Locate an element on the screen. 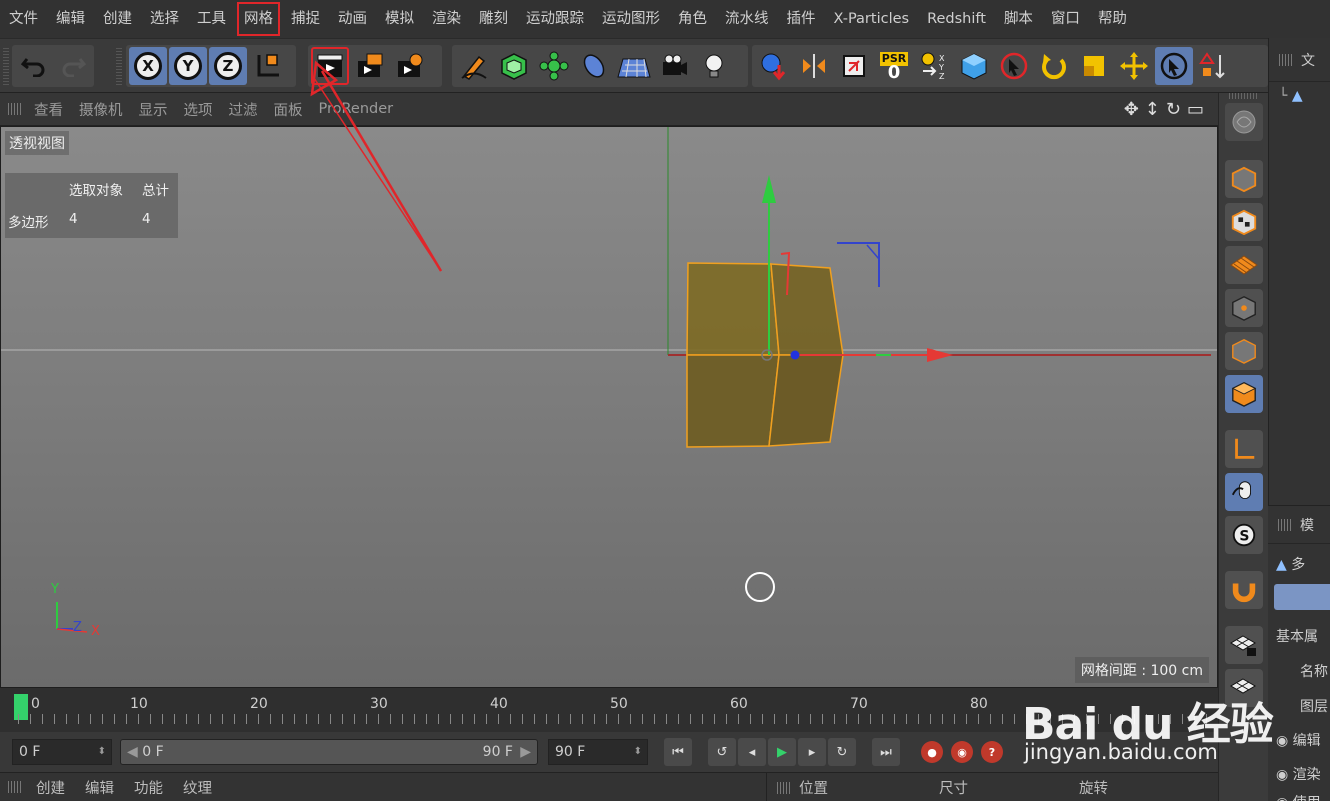 The height and width of the screenshot is (801, 1330). floor-icon is located at coordinates (634, 66).